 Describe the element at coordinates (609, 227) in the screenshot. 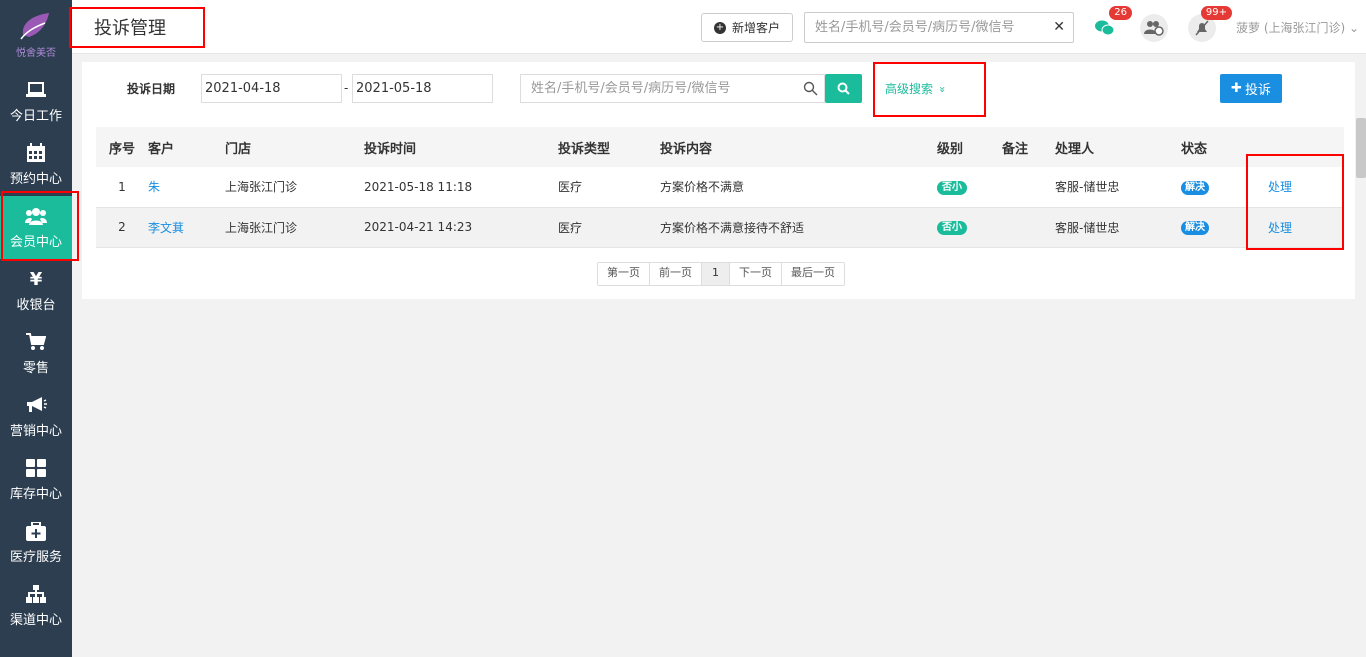

I see `type-cell: 医疗` at that location.